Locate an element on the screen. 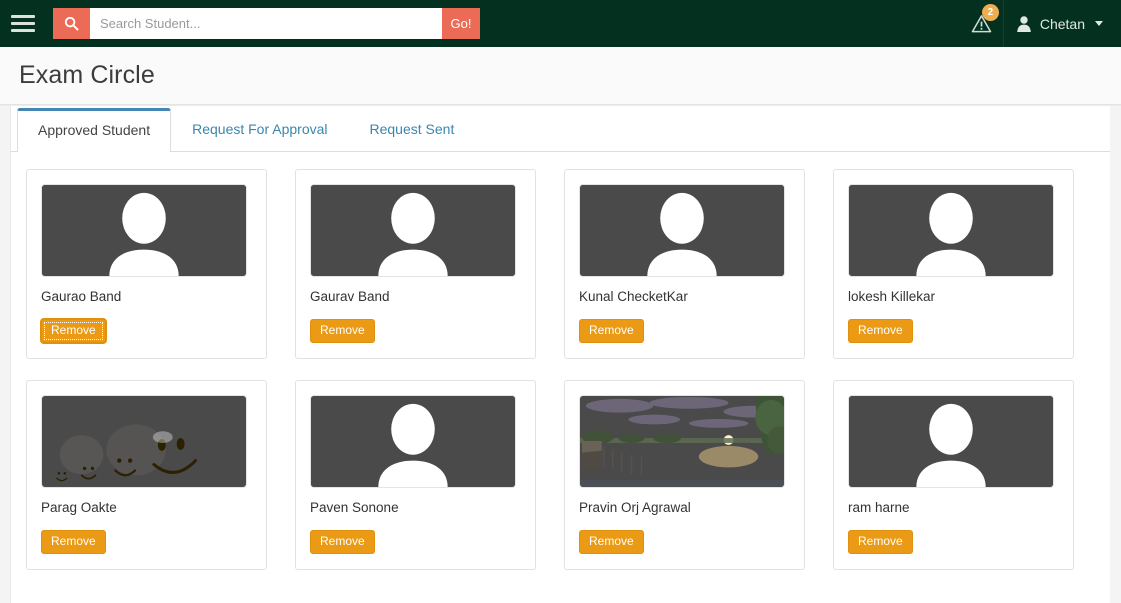 Image resolution: width=1121 pixels, height=603 pixels. search-go-button: Go! is located at coordinates (461, 23).